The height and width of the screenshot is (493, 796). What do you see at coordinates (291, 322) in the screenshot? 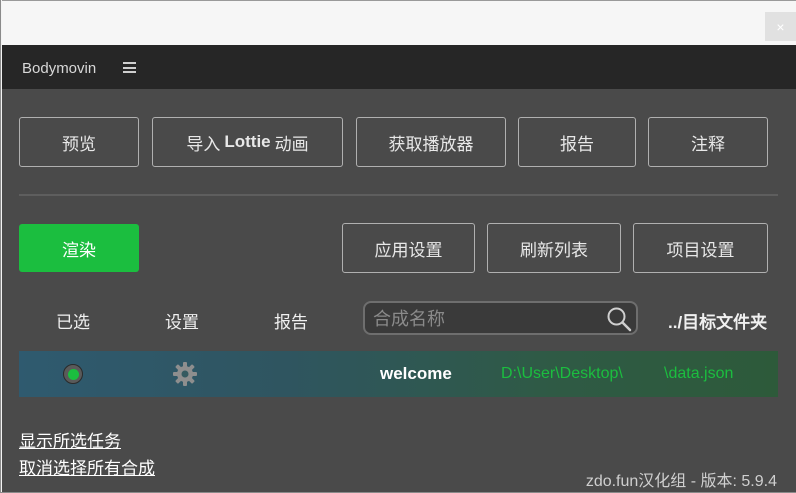
I see `column-report: 报告` at bounding box center [291, 322].